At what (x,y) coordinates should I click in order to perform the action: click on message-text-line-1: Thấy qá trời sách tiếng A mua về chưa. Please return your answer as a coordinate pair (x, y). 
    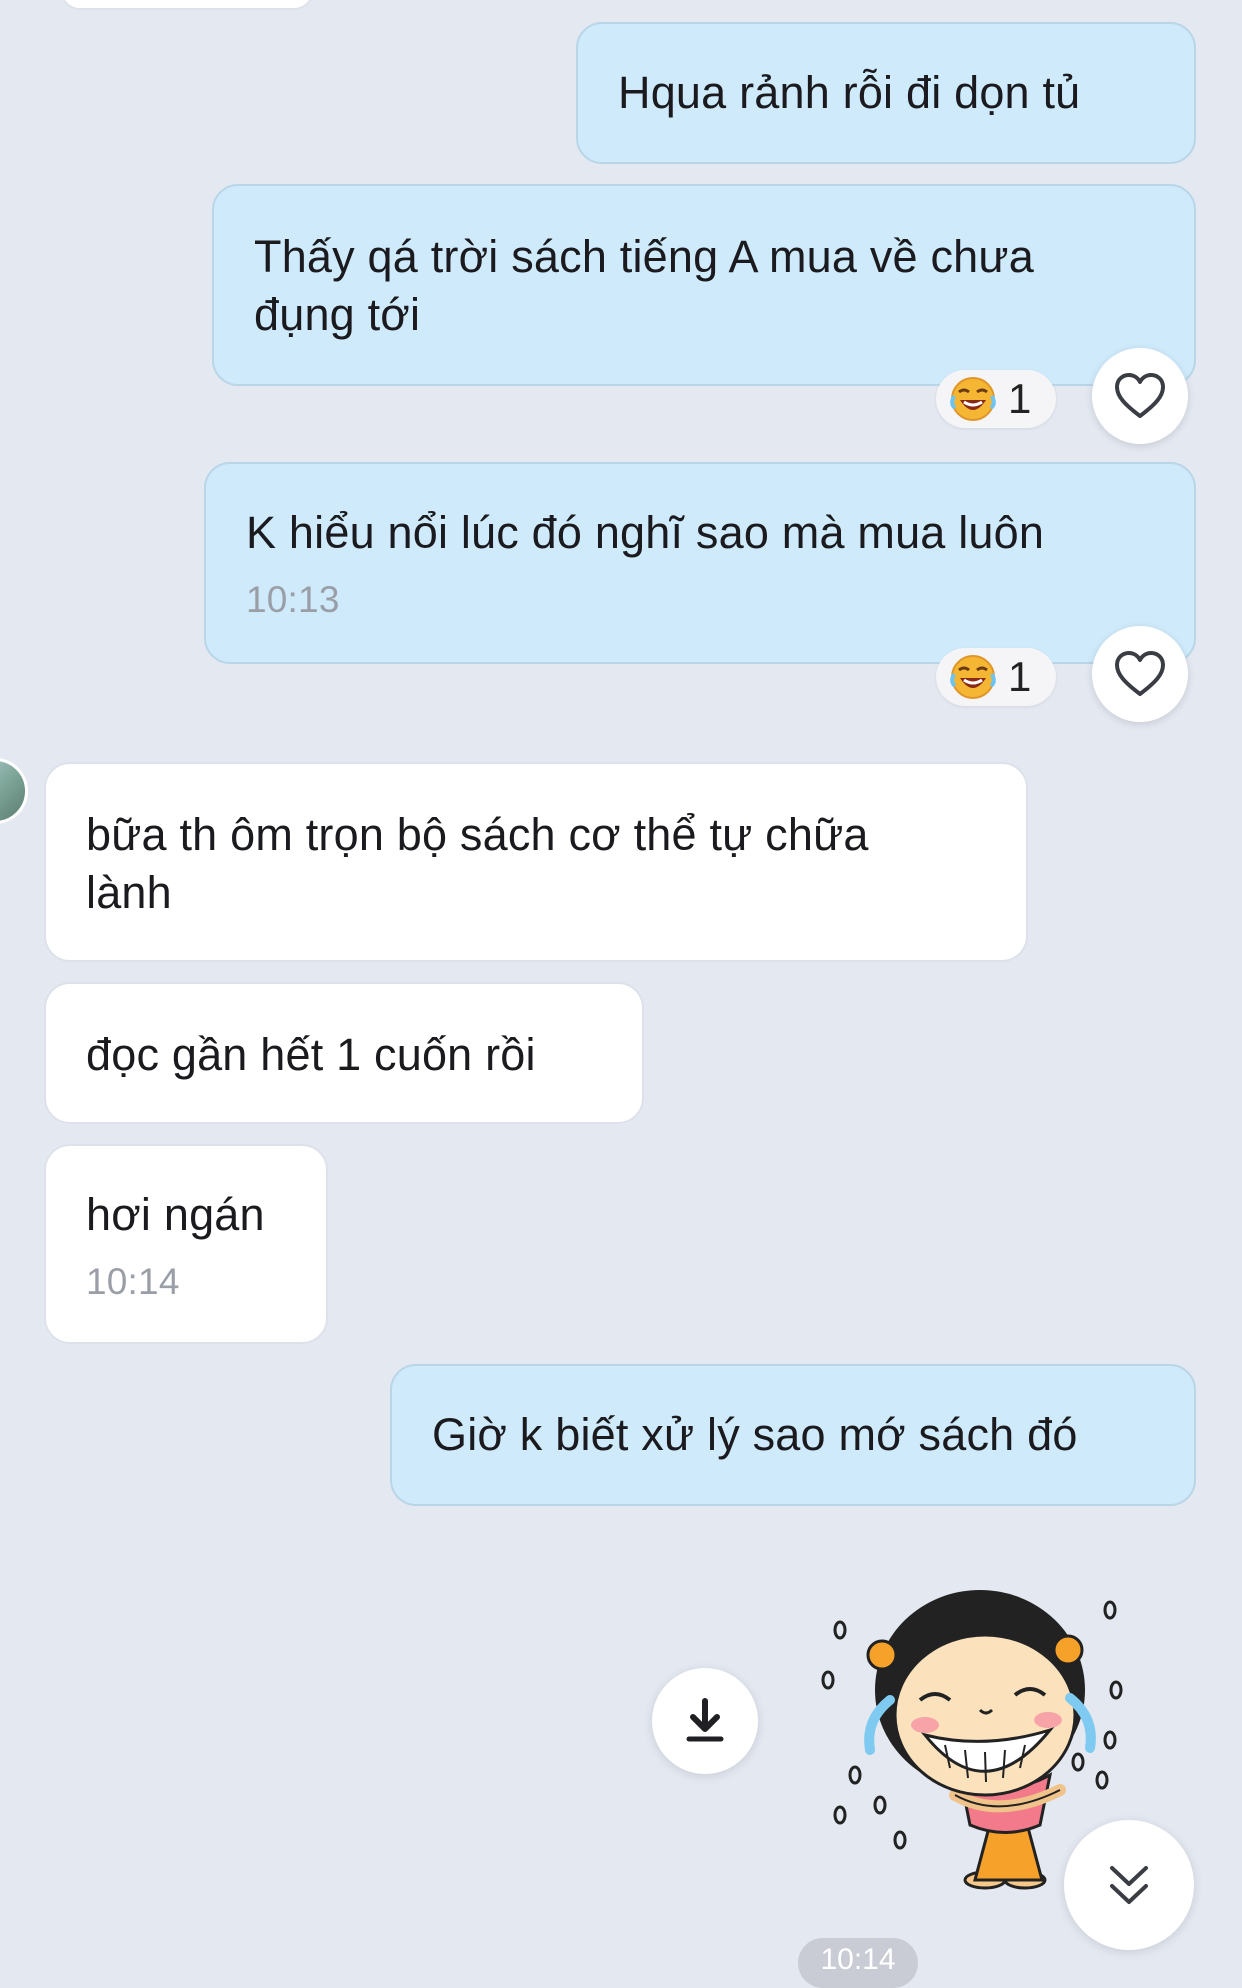
    Looking at the image, I should click on (644, 256).